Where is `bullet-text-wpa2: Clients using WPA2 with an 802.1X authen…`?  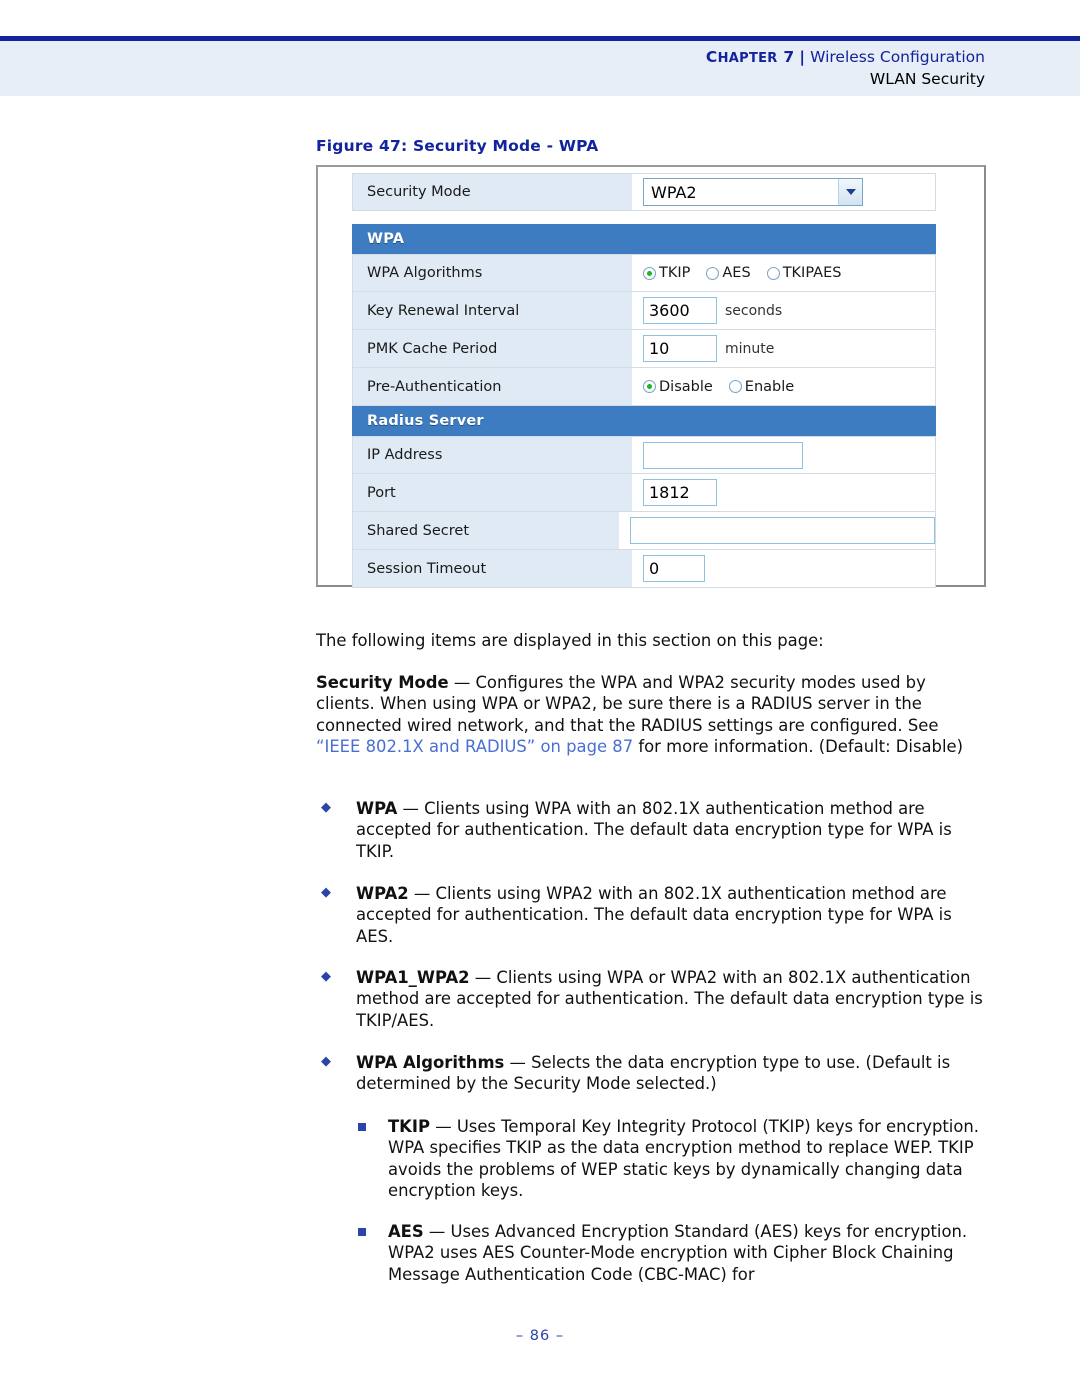 bullet-text-wpa2: Clients using WPA2 with an 802.1X authen… is located at coordinates (654, 915).